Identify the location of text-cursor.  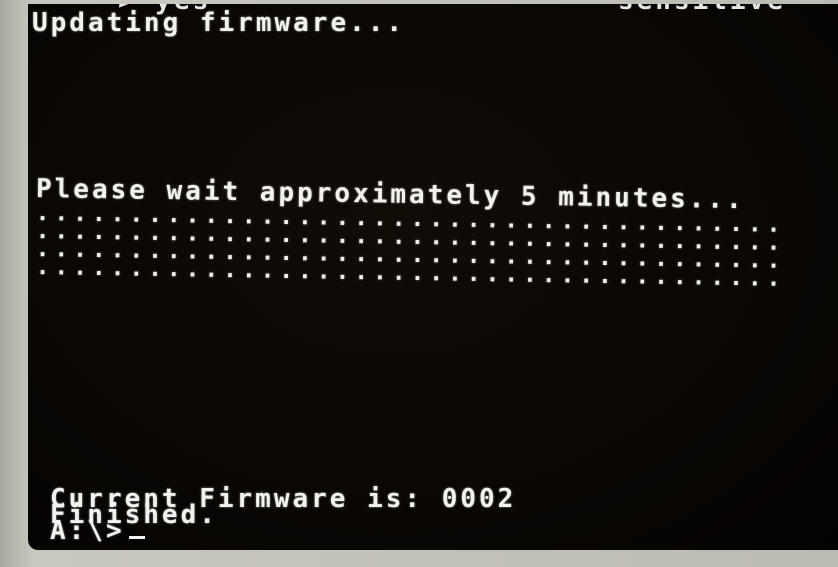
(136, 537).